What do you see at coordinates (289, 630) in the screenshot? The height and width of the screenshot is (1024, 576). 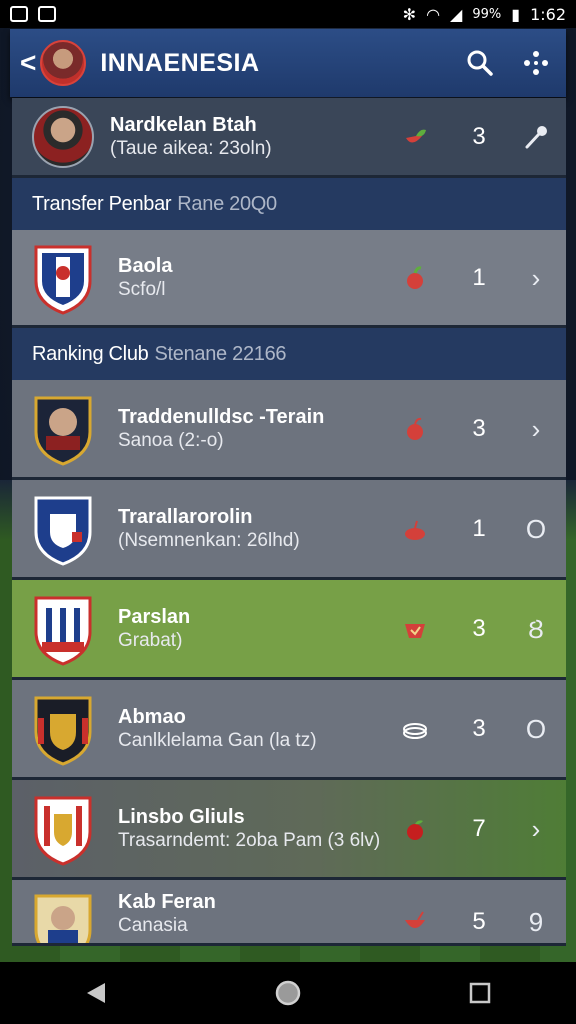 I see `list-item-highlighted: Parslan Grabat) 3 Ȣ` at bounding box center [289, 630].